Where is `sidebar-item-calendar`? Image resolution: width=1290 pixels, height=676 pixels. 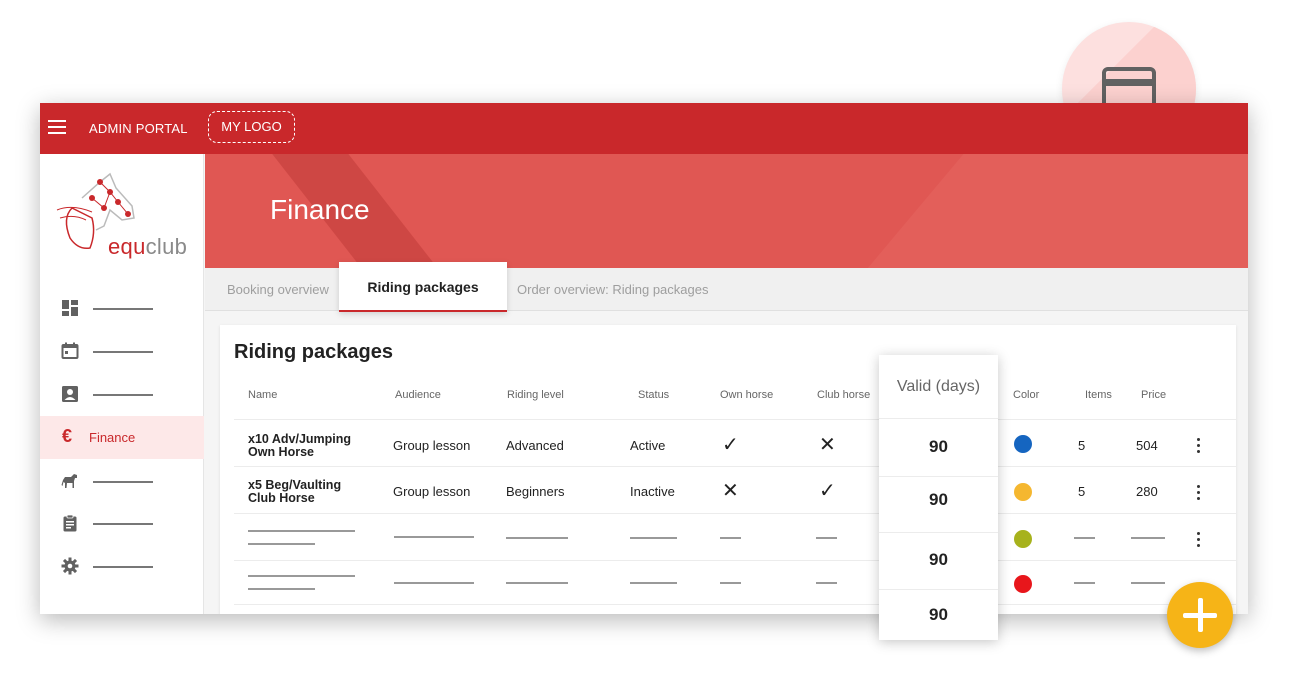 sidebar-item-calendar is located at coordinates (122, 351).